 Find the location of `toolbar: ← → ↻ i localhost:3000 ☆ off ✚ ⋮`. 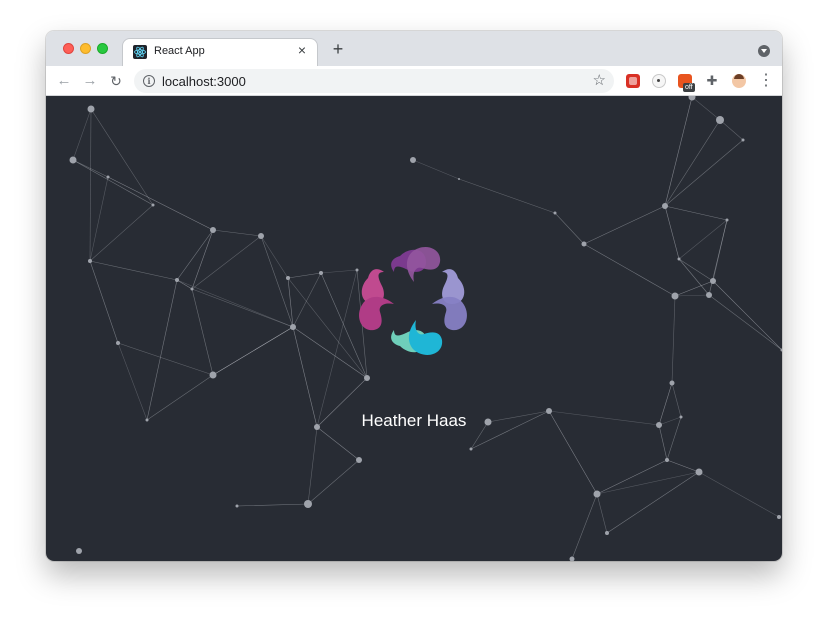

toolbar: ← → ↻ i localhost:3000 ☆ off ✚ ⋮ is located at coordinates (414, 81).